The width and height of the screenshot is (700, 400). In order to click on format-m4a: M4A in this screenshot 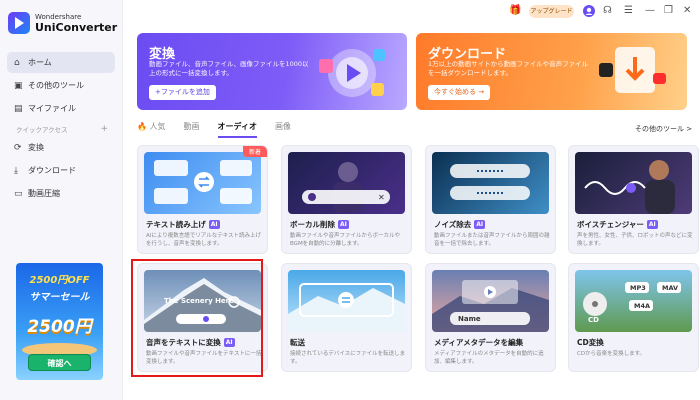, I will do `click(642, 306)`.